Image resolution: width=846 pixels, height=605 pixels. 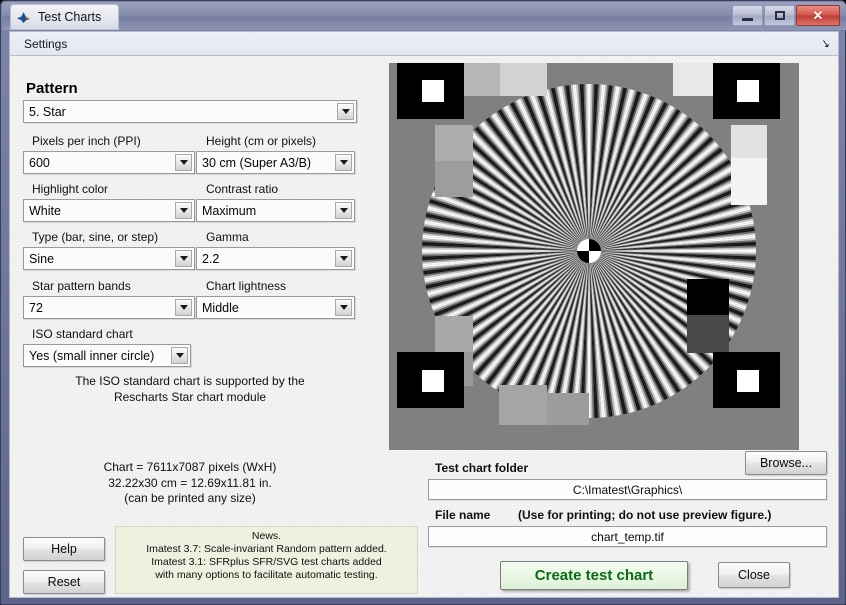 What do you see at coordinates (754, 575) in the screenshot?
I see `close-button: Close` at bounding box center [754, 575].